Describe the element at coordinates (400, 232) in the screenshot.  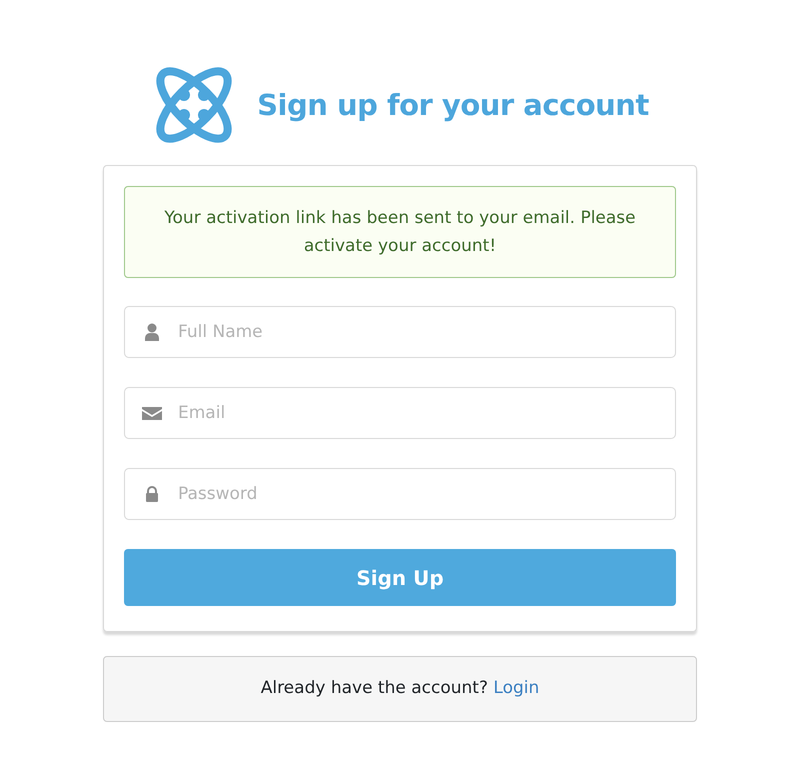
I see `success-alert: Your activation link has been sent to your email. Please activate your account!` at that location.